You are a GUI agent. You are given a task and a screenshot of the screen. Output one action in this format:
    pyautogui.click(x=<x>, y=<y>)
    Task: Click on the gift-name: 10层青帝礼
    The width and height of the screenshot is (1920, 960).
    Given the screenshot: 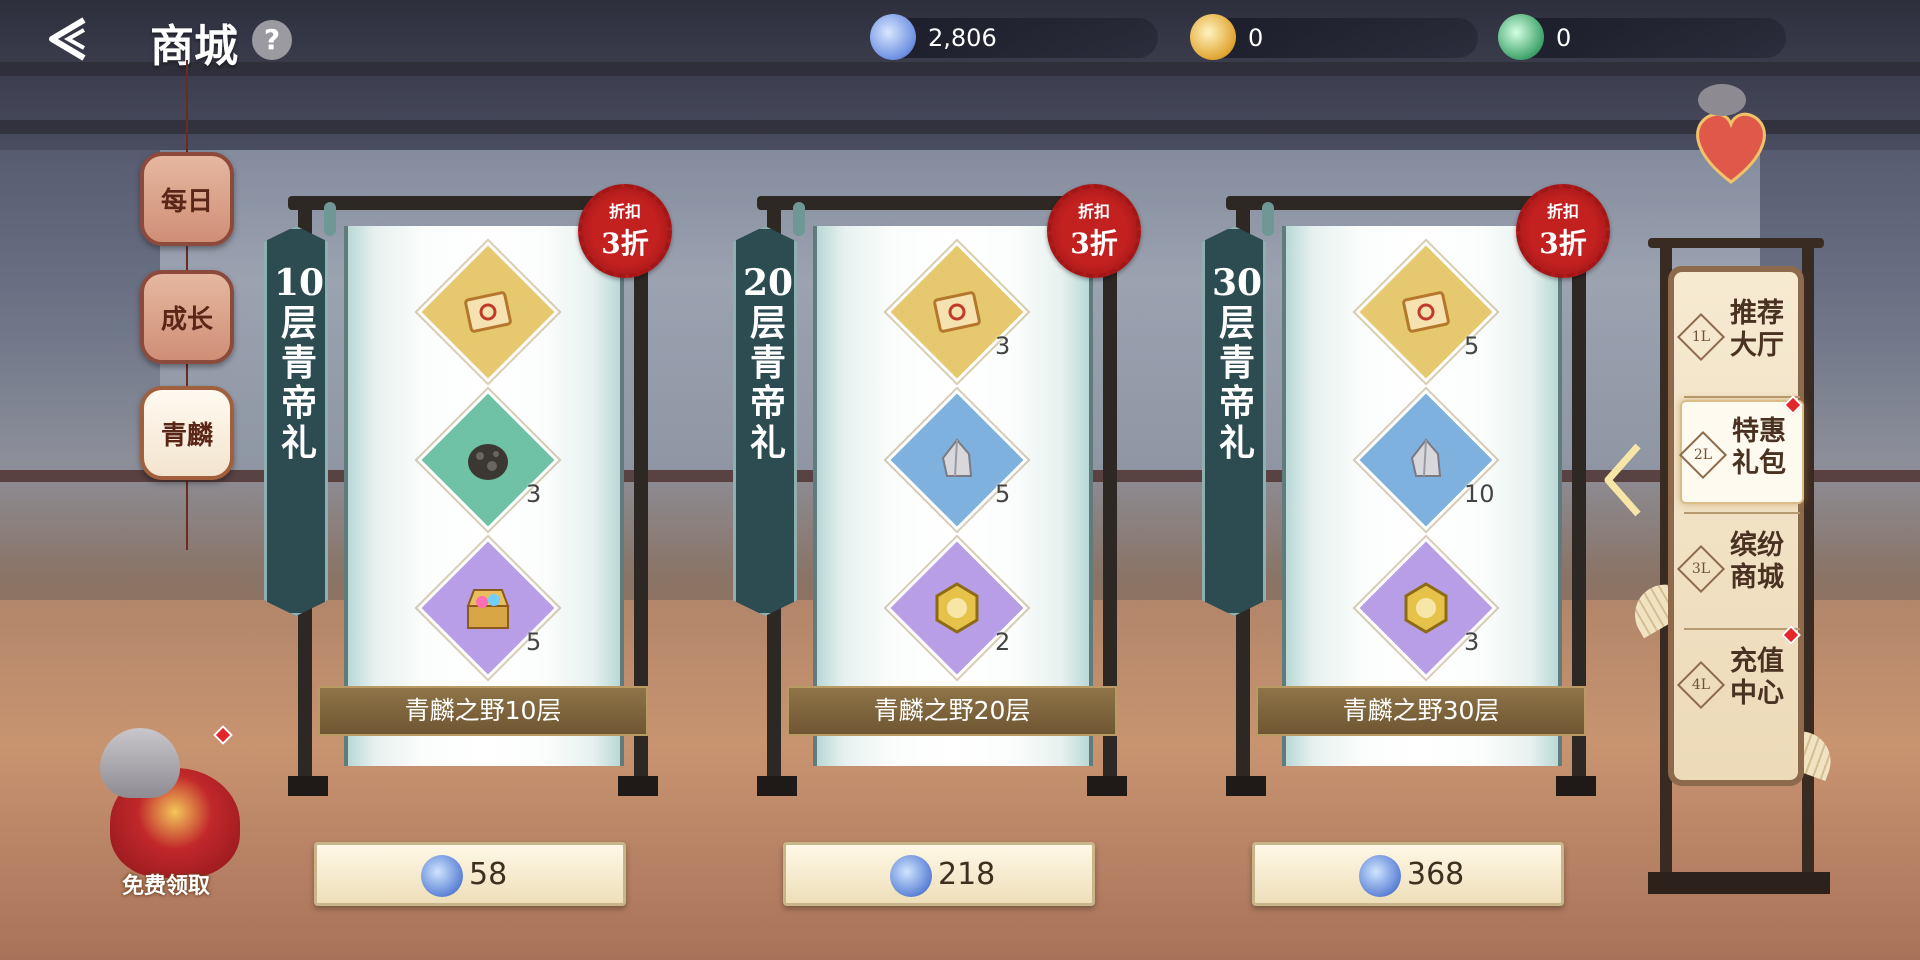 What is the action you would take?
    pyautogui.click(x=299, y=363)
    